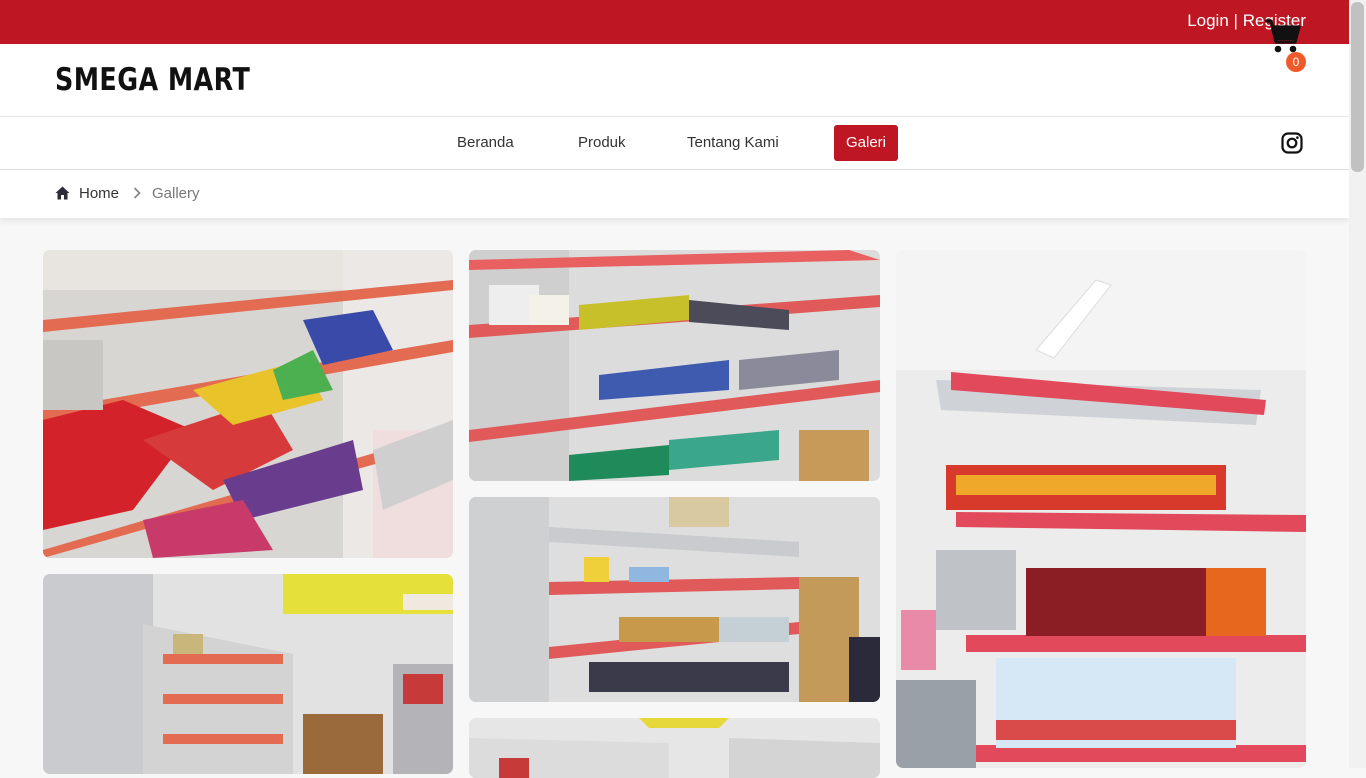  What do you see at coordinates (866, 143) in the screenshot?
I see `nav-galeri: Galeri` at bounding box center [866, 143].